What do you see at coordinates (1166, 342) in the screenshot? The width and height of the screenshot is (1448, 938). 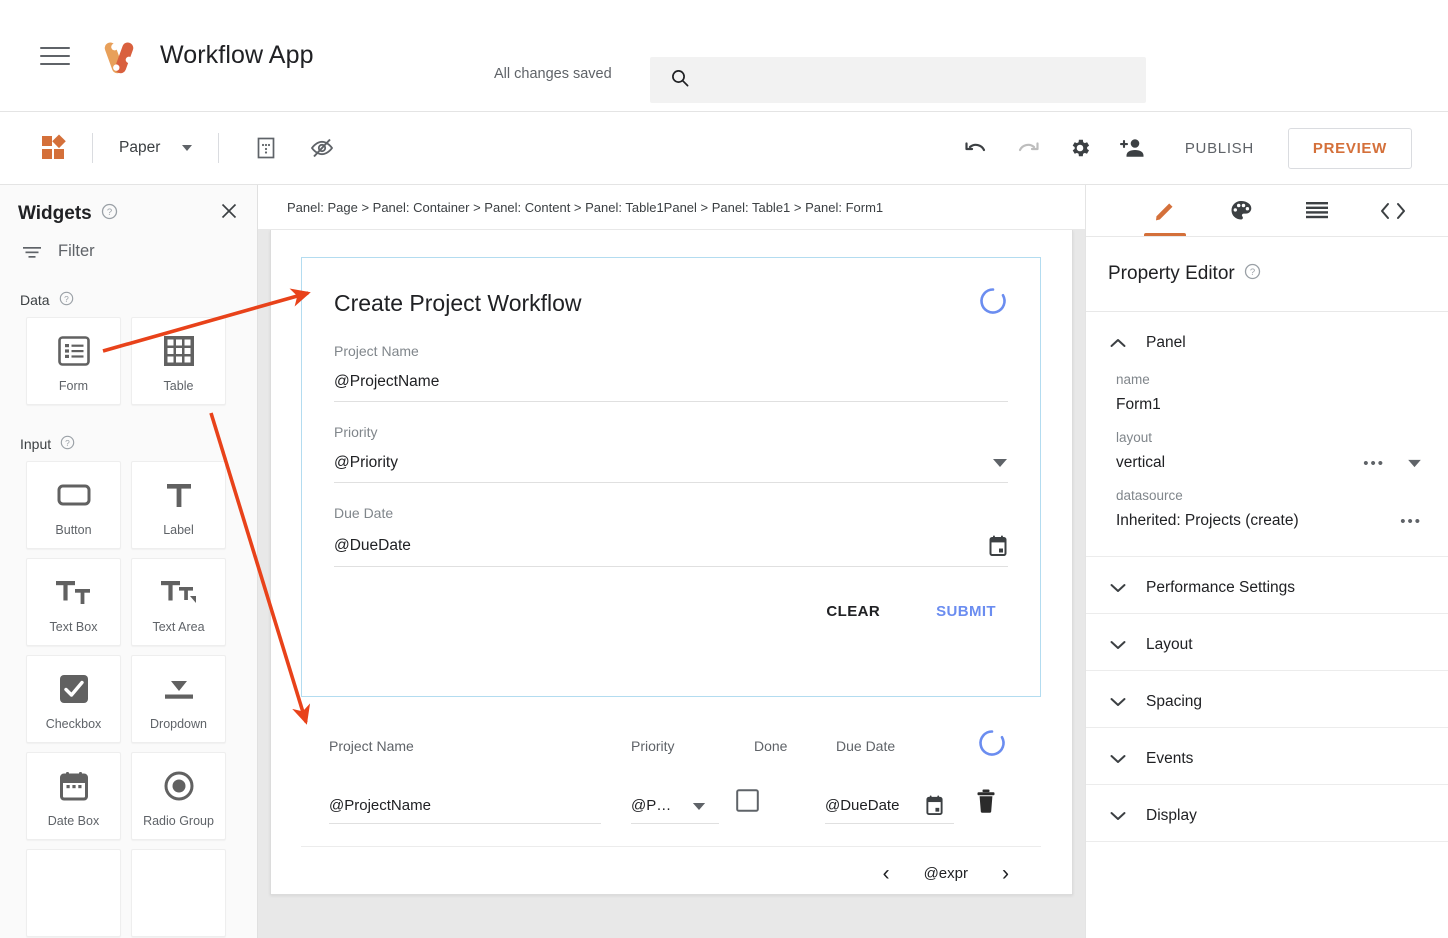 I see `section-label: Panel` at bounding box center [1166, 342].